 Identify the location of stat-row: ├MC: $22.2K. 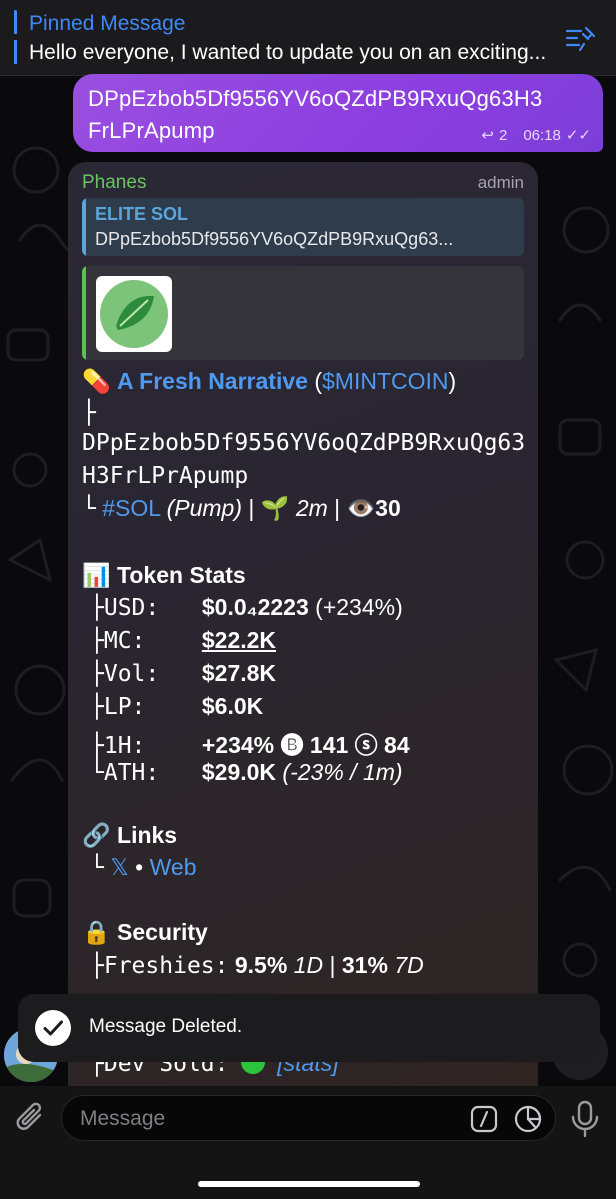
(179, 640).